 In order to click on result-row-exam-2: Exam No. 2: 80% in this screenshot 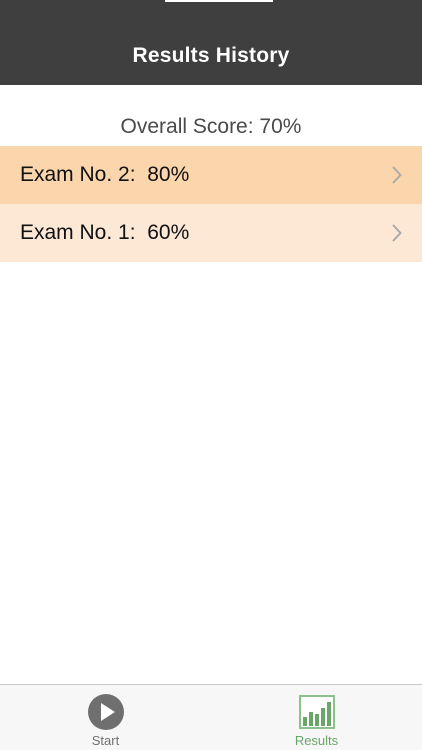, I will do `click(211, 175)`.